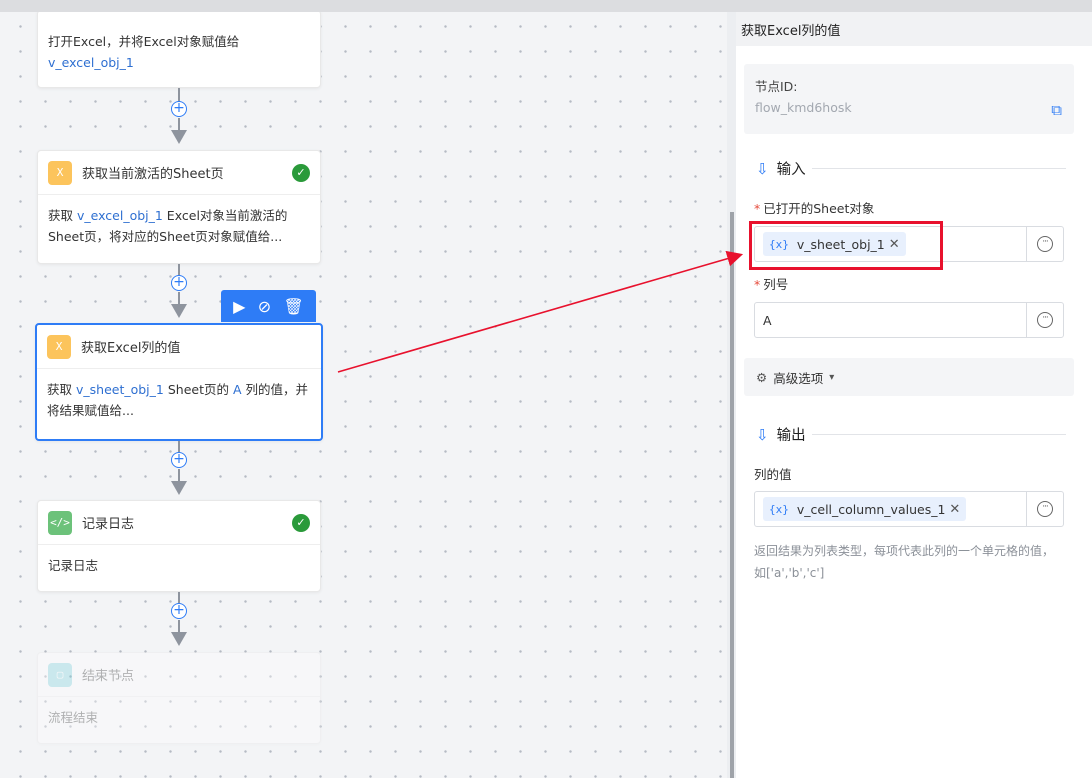  Describe the element at coordinates (846, 245) in the screenshot. I see `annotation-highlight-box` at that location.